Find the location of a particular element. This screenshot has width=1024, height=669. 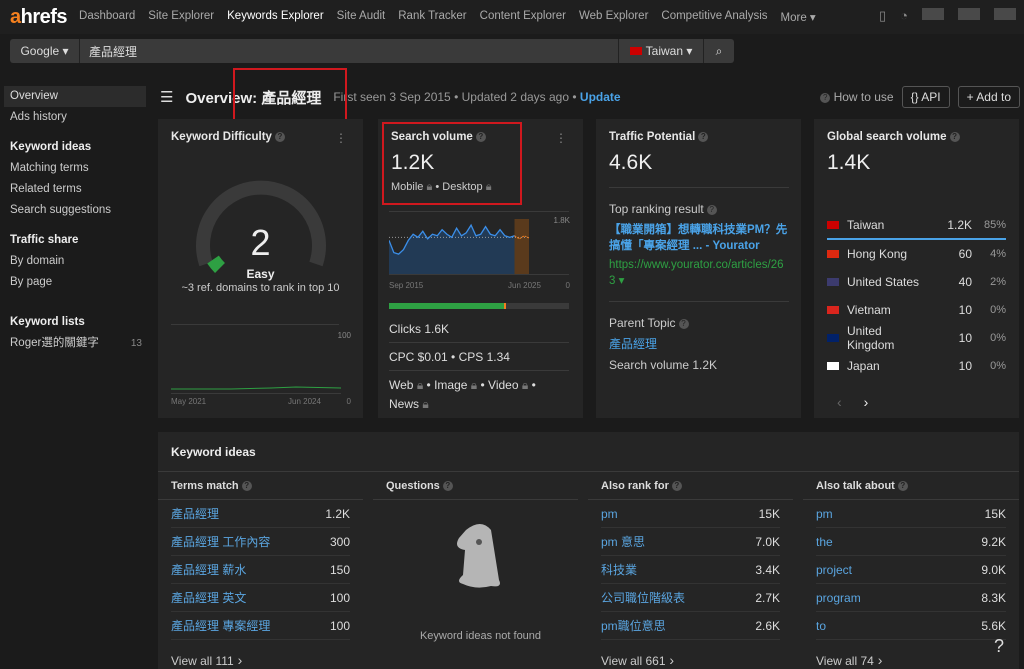

nav-item: Site Audit is located at coordinates (361, 17).